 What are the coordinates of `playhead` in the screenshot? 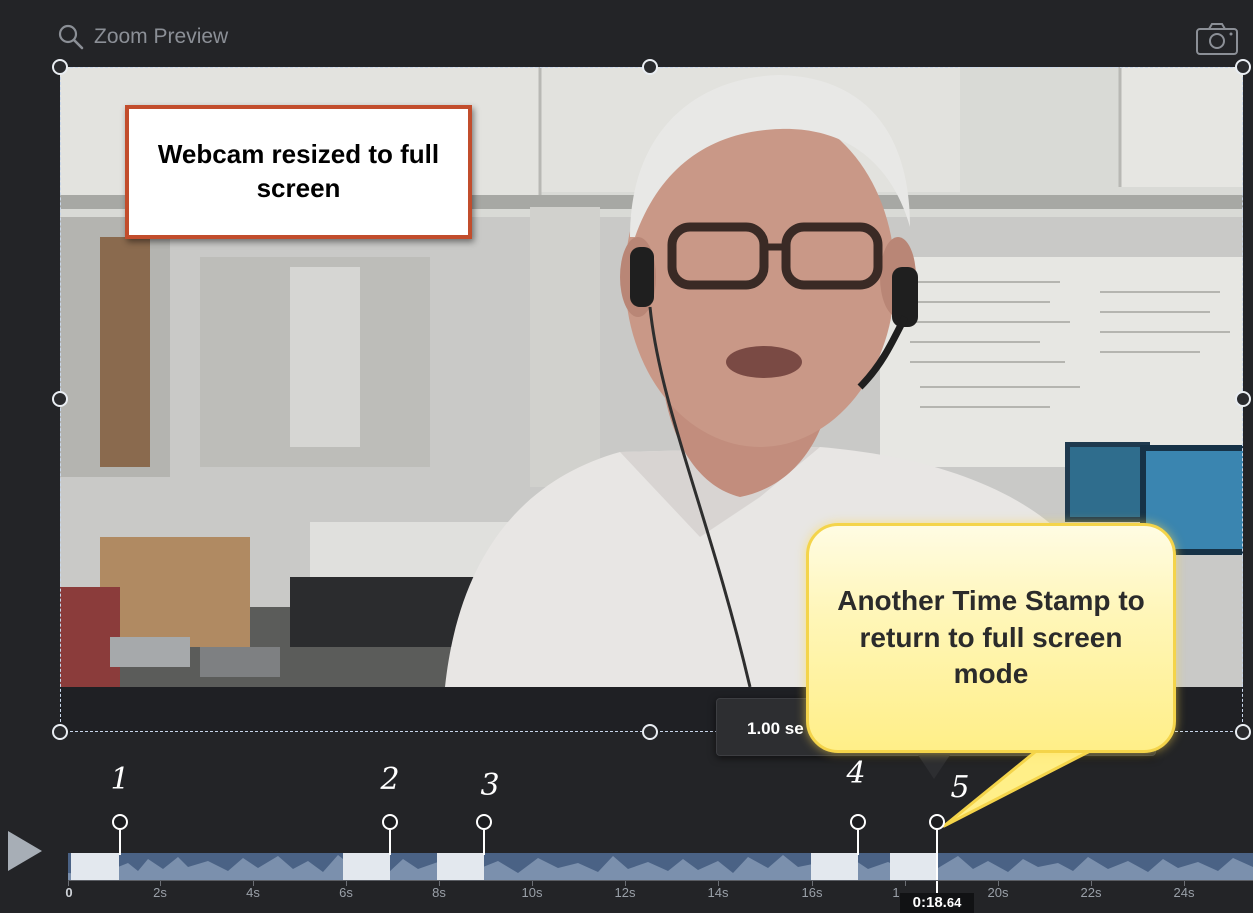 It's located at (937, 856).